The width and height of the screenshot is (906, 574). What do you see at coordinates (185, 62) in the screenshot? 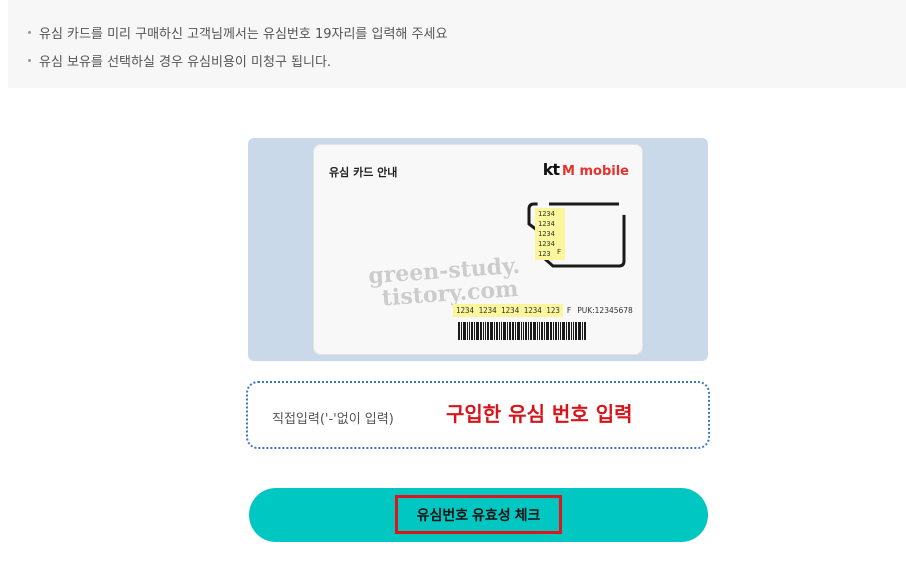
I see `notice-text: 유심 보유를 선택하실 경우 유심비용이 미청구 됩니다.` at bounding box center [185, 62].